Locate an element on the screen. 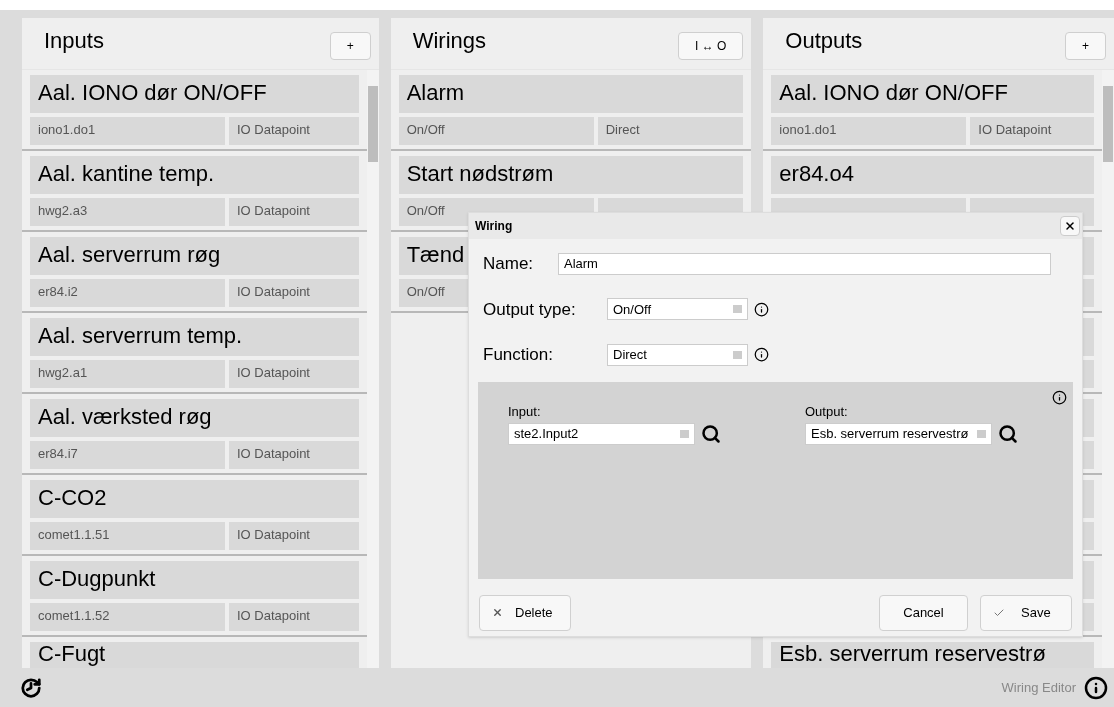  item-detail: Direct is located at coordinates (670, 131).